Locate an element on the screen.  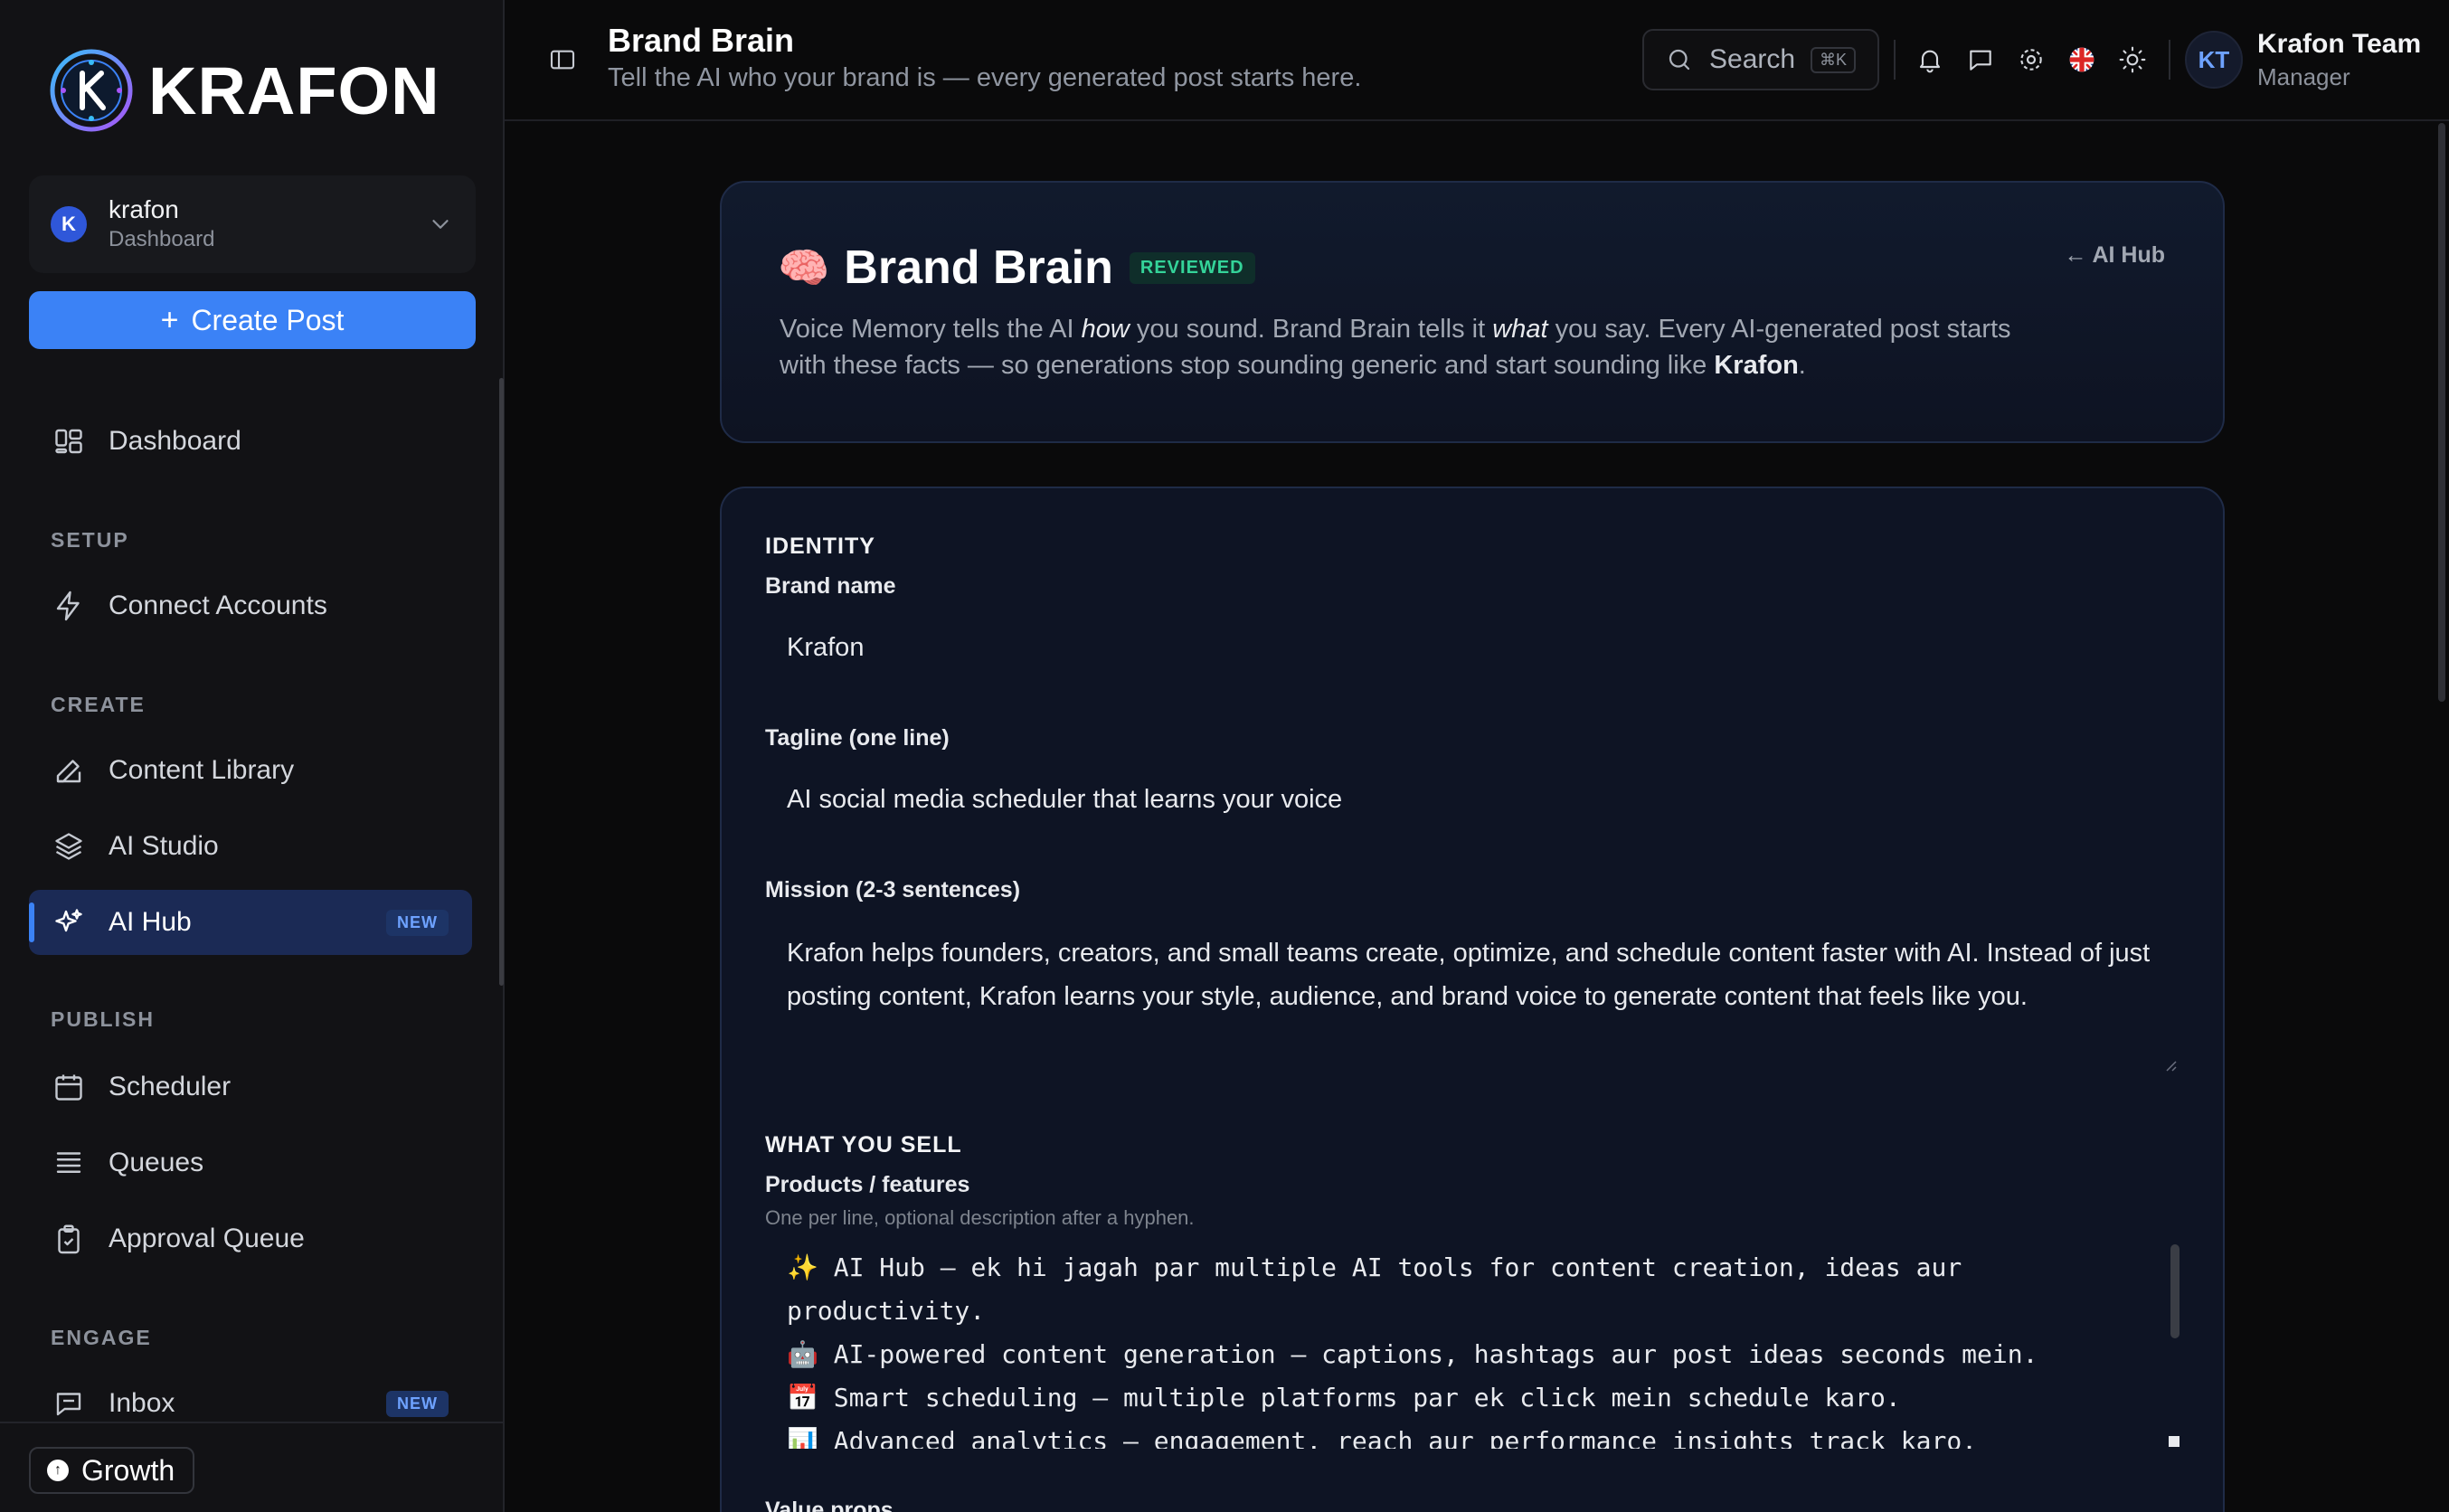
page-title: Brand Brain is located at coordinates (701, 40).